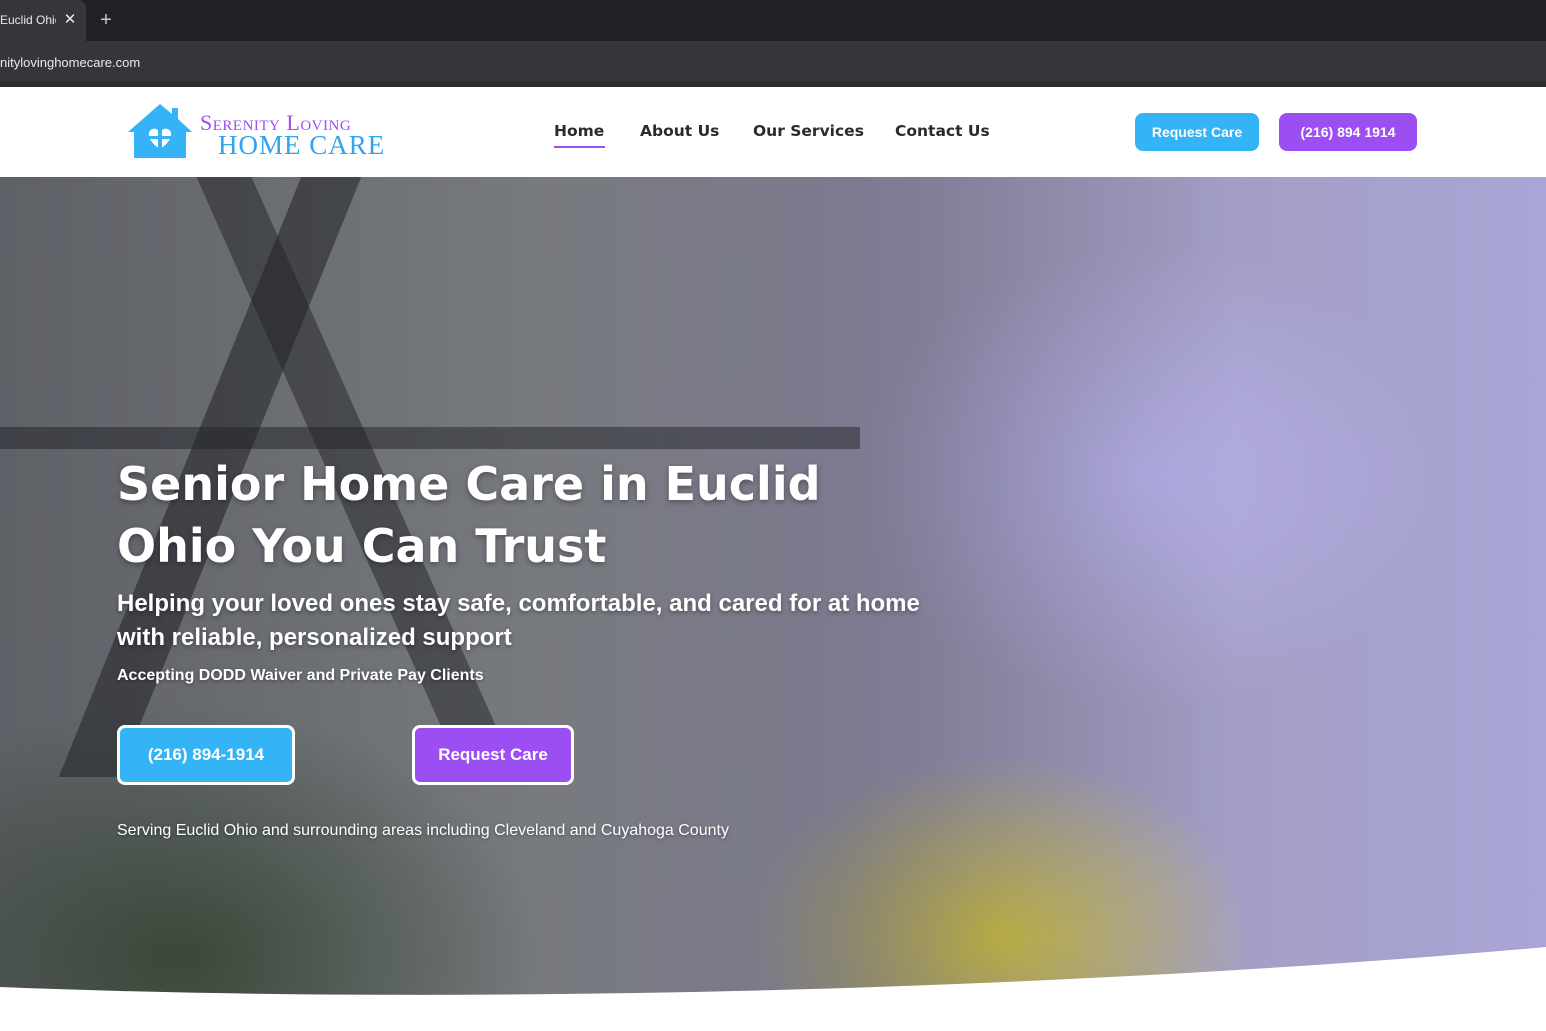  I want to click on nav-about-us: About Us, so click(679, 131).